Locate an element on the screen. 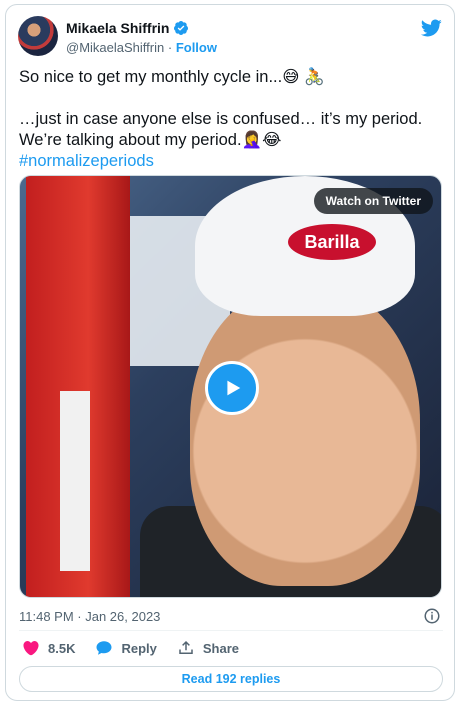 This screenshot has width=460, height=708. reply-label: Reply is located at coordinates (139, 648).